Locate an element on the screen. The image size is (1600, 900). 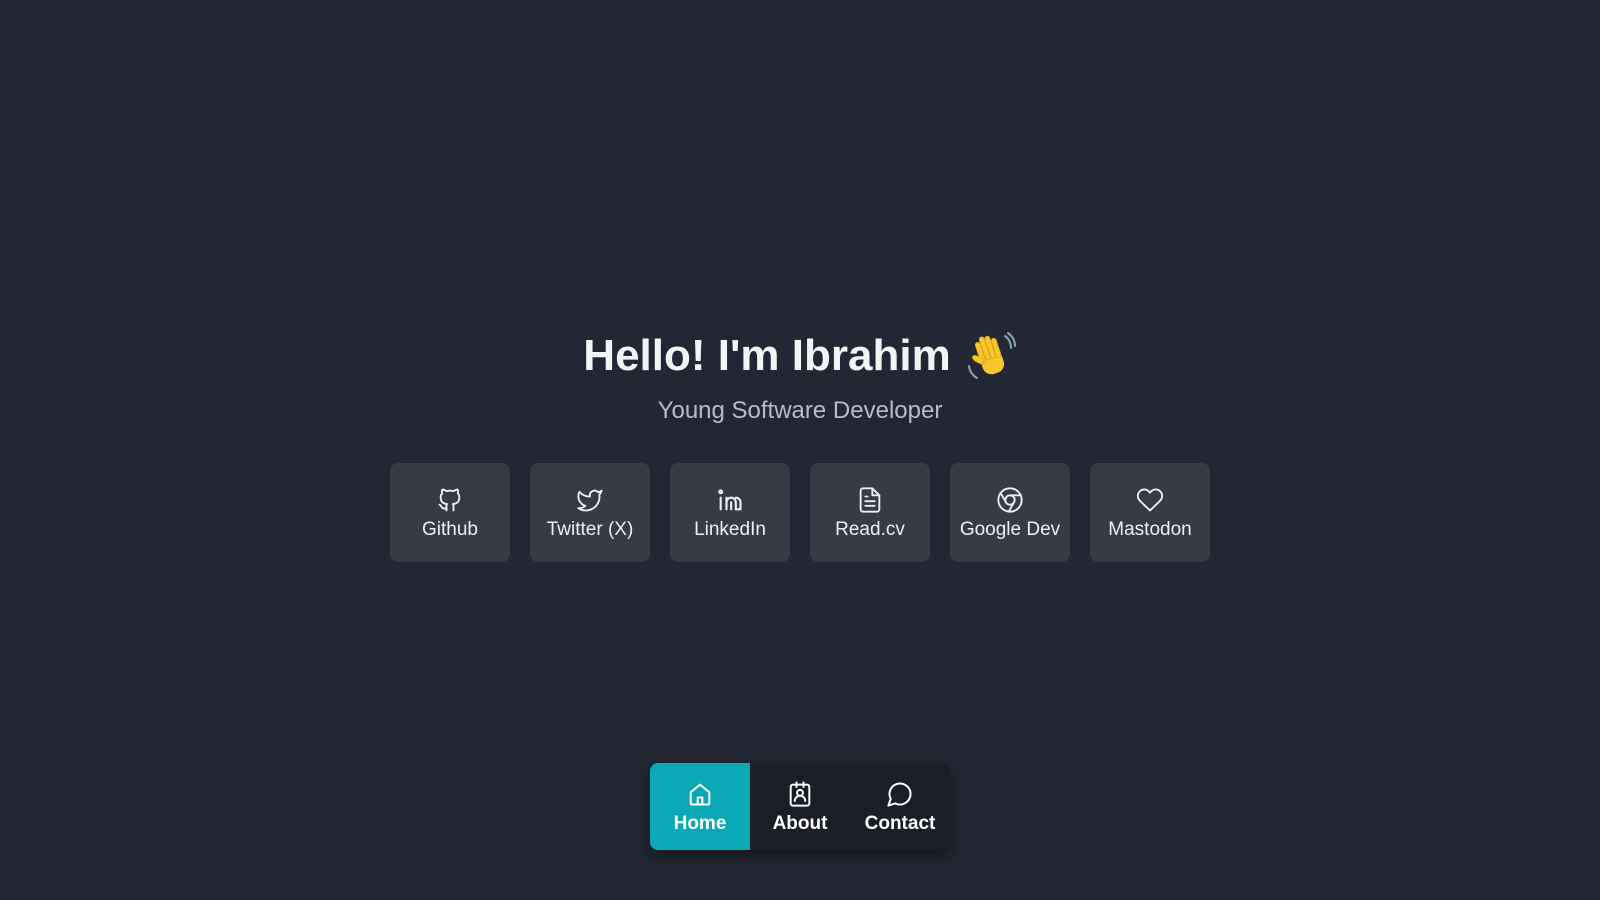
home-icon is located at coordinates (700, 794).